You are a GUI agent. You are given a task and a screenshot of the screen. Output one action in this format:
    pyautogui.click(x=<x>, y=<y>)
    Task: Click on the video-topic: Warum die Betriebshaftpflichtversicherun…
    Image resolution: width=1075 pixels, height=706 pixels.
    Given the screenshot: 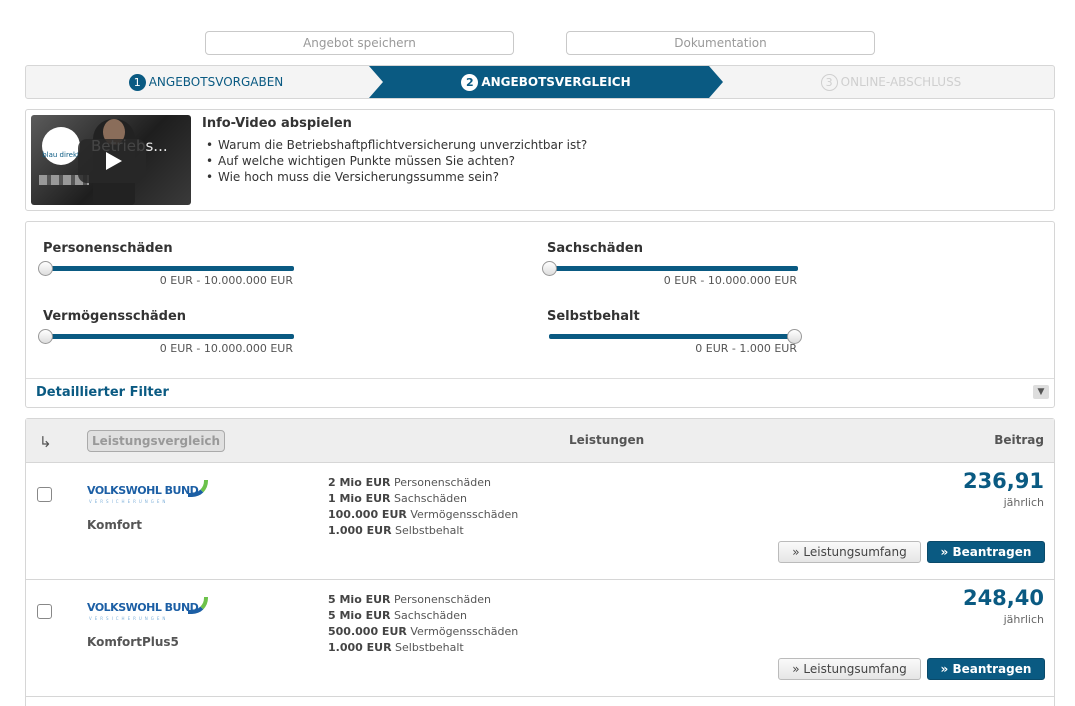 What is the action you would take?
    pyautogui.click(x=396, y=145)
    